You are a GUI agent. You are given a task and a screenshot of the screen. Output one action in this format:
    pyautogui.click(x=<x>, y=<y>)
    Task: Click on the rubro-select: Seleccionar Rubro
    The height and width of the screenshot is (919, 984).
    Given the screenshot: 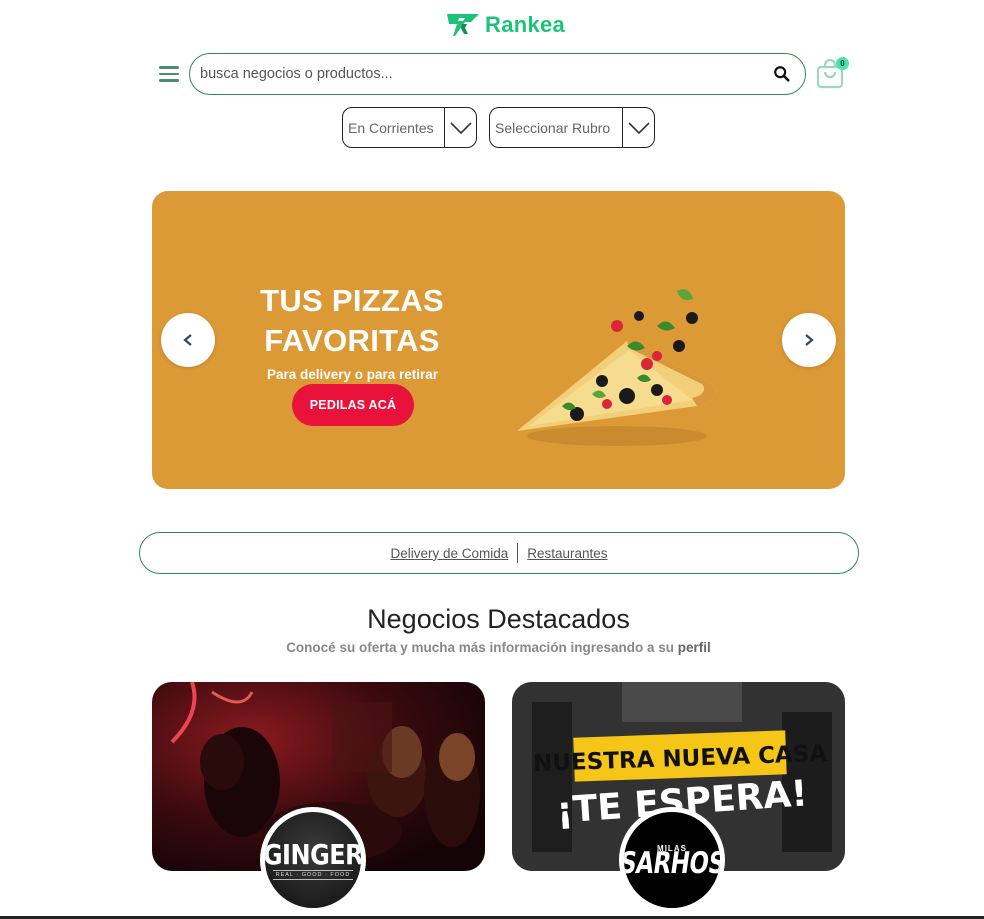 What is the action you would take?
    pyautogui.click(x=572, y=127)
    